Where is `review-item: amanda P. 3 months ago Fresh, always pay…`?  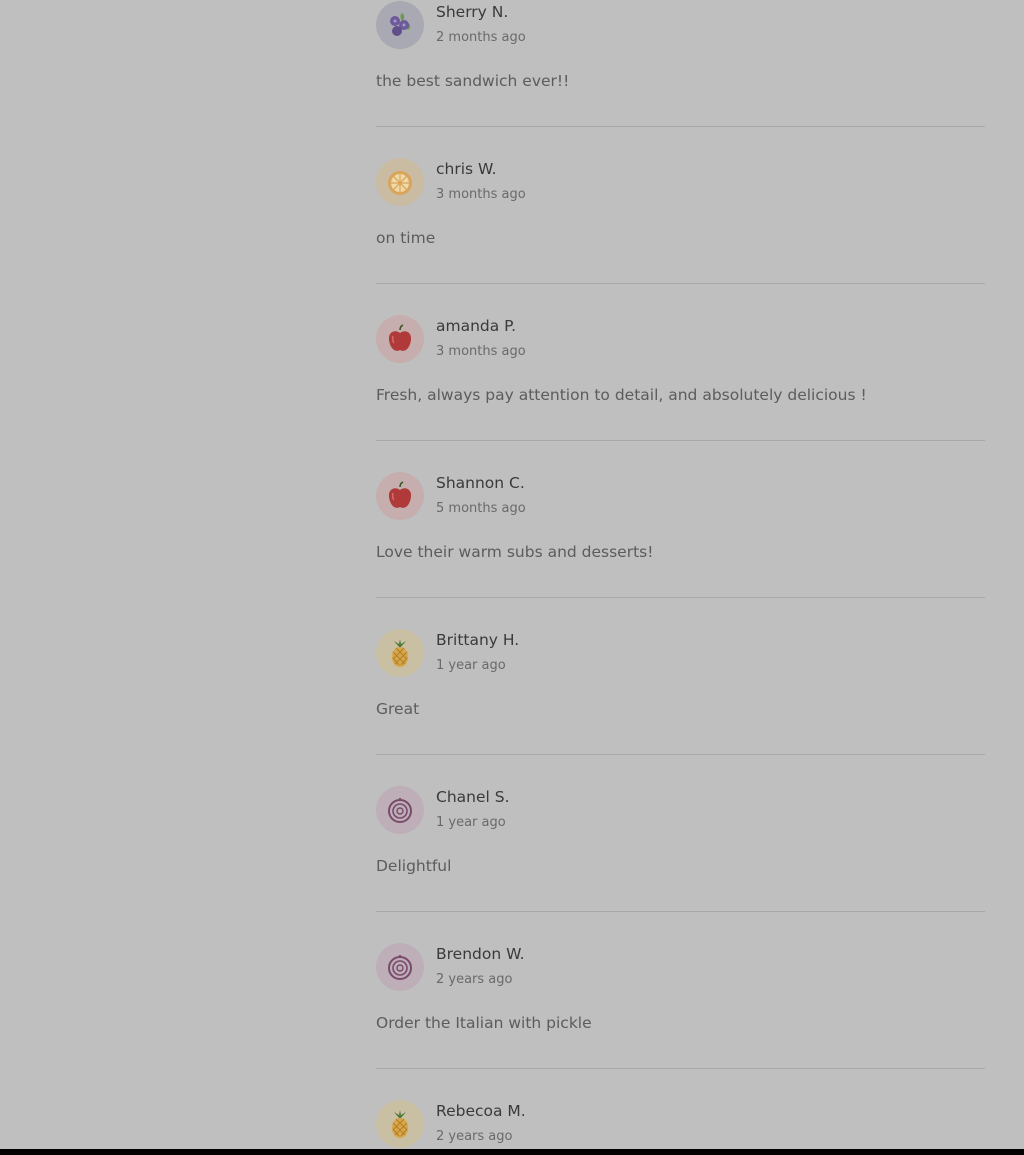
review-item: amanda P. 3 months ago Fresh, always pay… is located at coordinates (680, 393).